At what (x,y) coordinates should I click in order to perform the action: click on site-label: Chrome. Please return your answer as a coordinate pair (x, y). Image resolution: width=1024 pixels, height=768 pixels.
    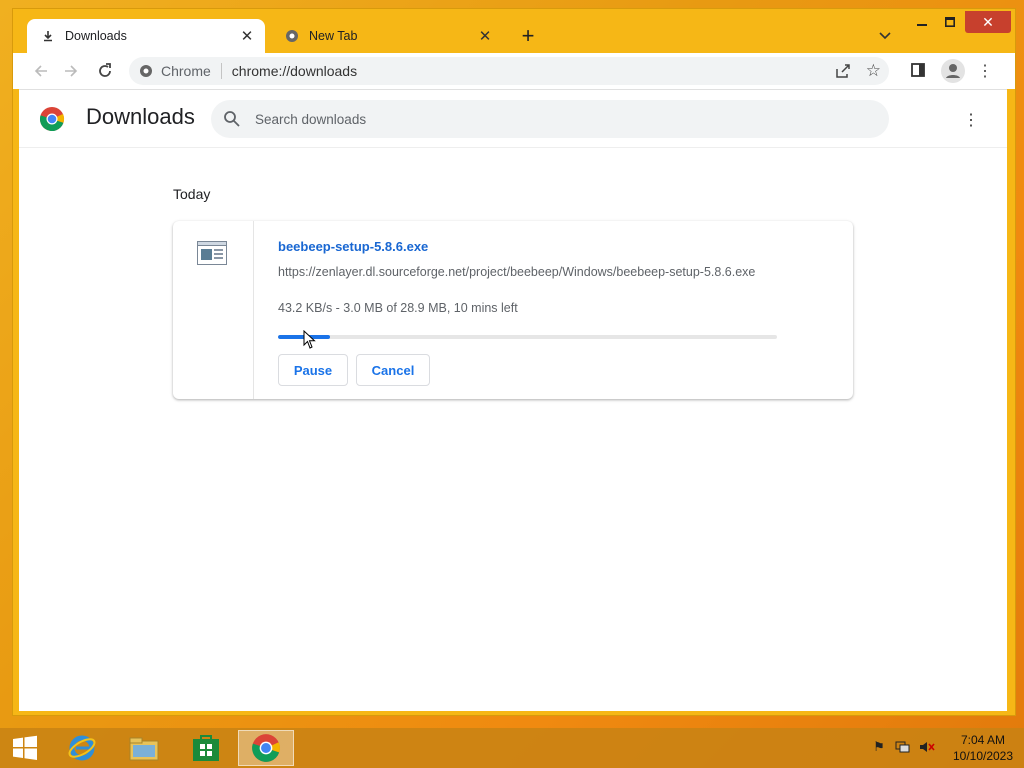
    Looking at the image, I should click on (186, 71).